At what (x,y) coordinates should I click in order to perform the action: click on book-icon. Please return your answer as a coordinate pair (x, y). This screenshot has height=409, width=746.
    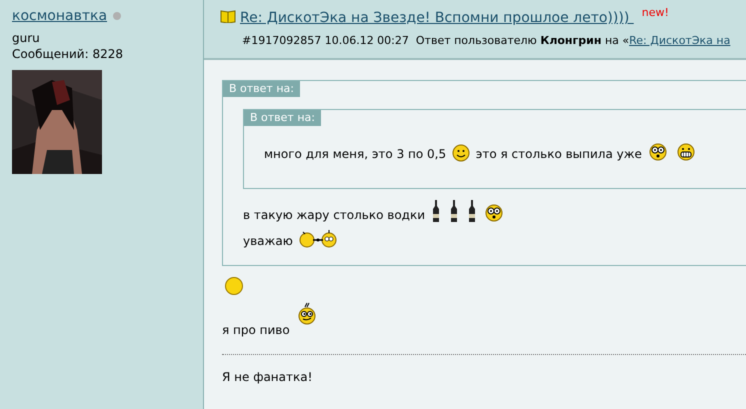
    Looking at the image, I should click on (228, 16).